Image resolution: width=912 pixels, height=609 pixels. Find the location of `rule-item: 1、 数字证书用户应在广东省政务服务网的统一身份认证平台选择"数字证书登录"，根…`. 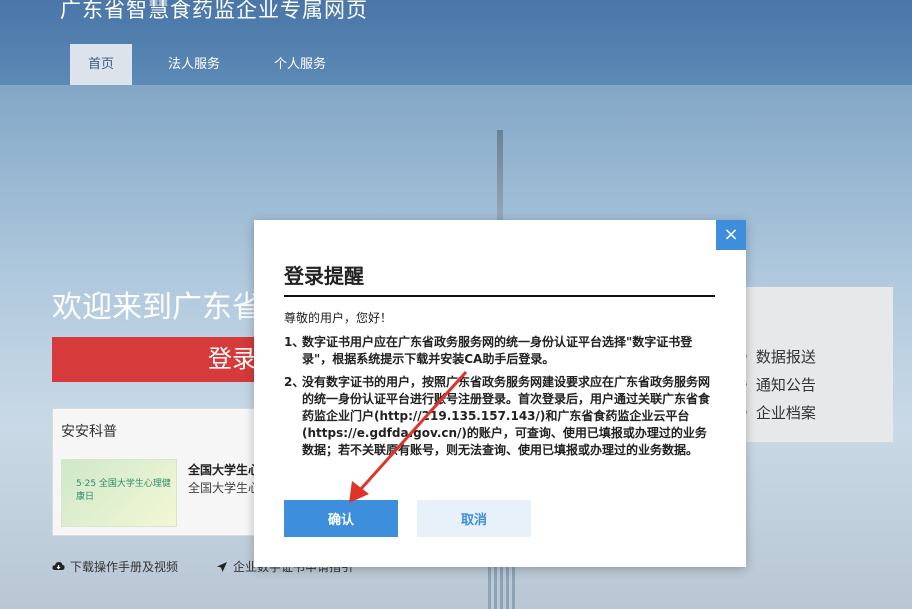

rule-item: 1、 数字证书用户应在广东省政务服务网的统一身份认证平台选择"数字证书登录"，根… is located at coordinates (500, 351).